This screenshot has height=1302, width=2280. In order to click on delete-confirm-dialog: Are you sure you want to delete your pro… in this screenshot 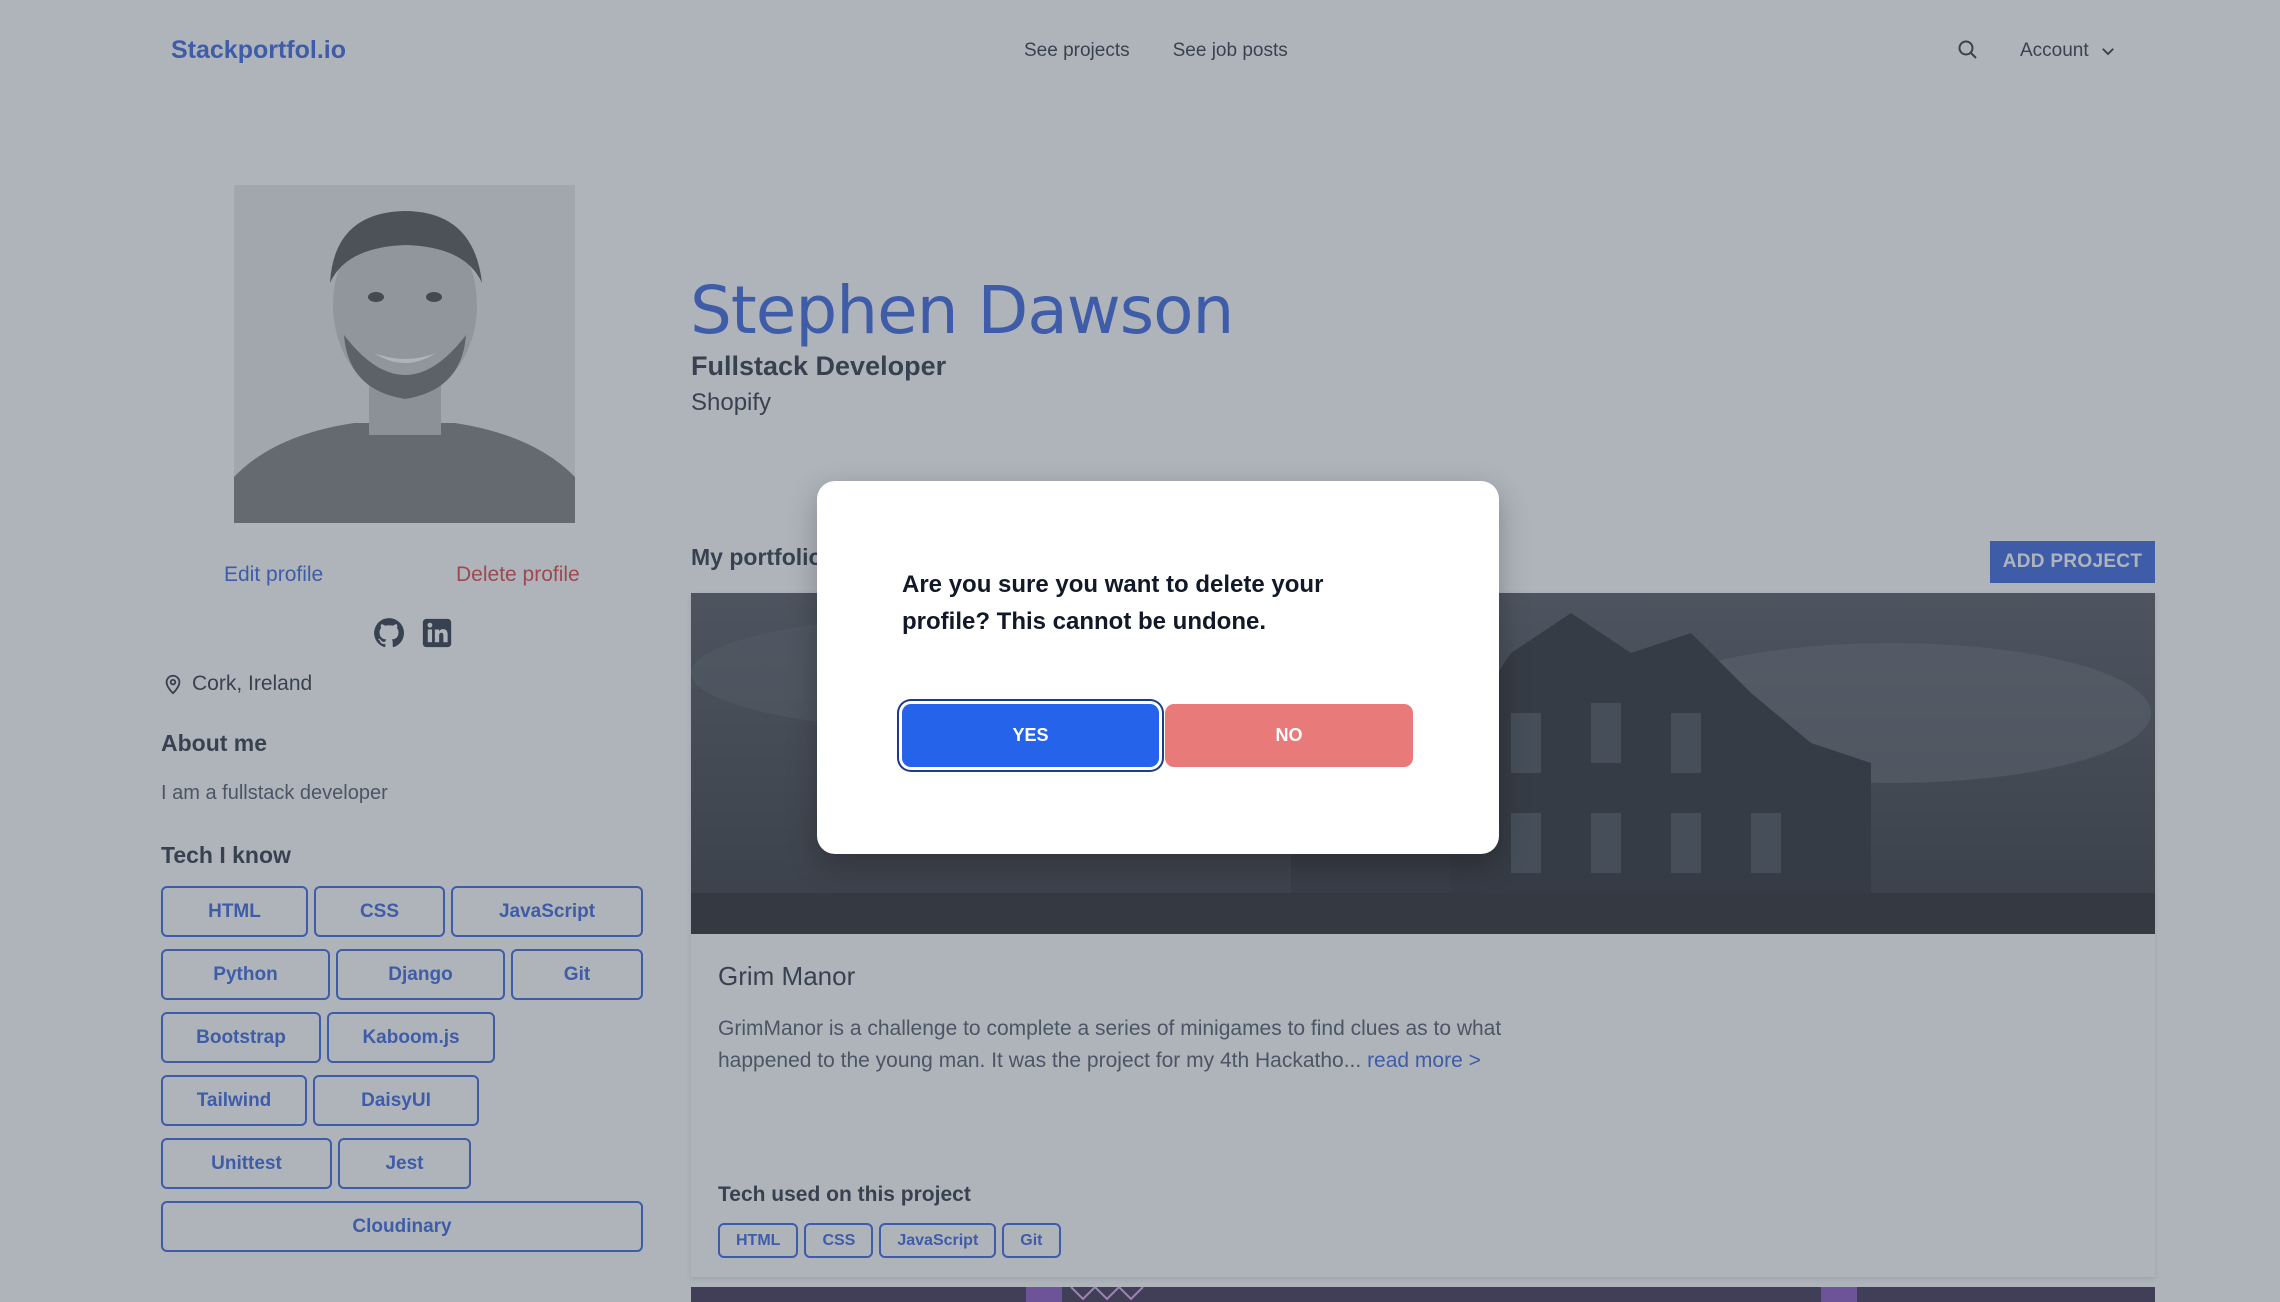, I will do `click(1158, 667)`.